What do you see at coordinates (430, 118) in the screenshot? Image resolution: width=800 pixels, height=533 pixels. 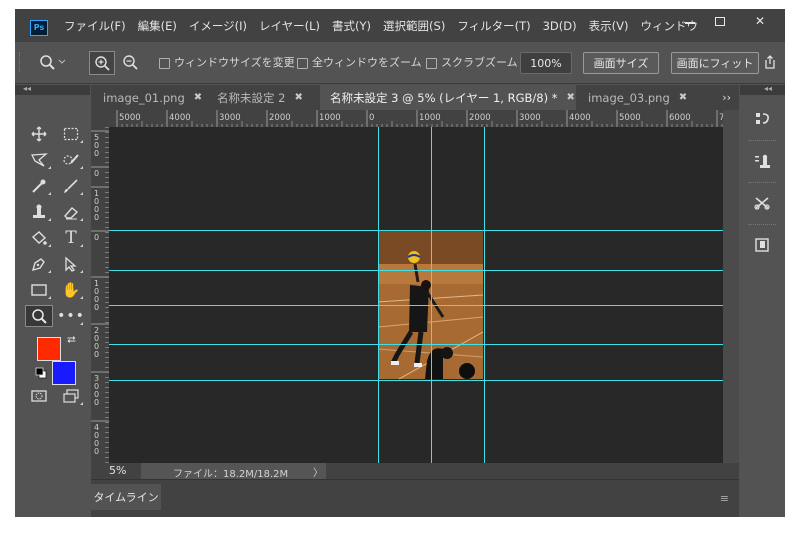 I see `ruler-label: 1000` at bounding box center [430, 118].